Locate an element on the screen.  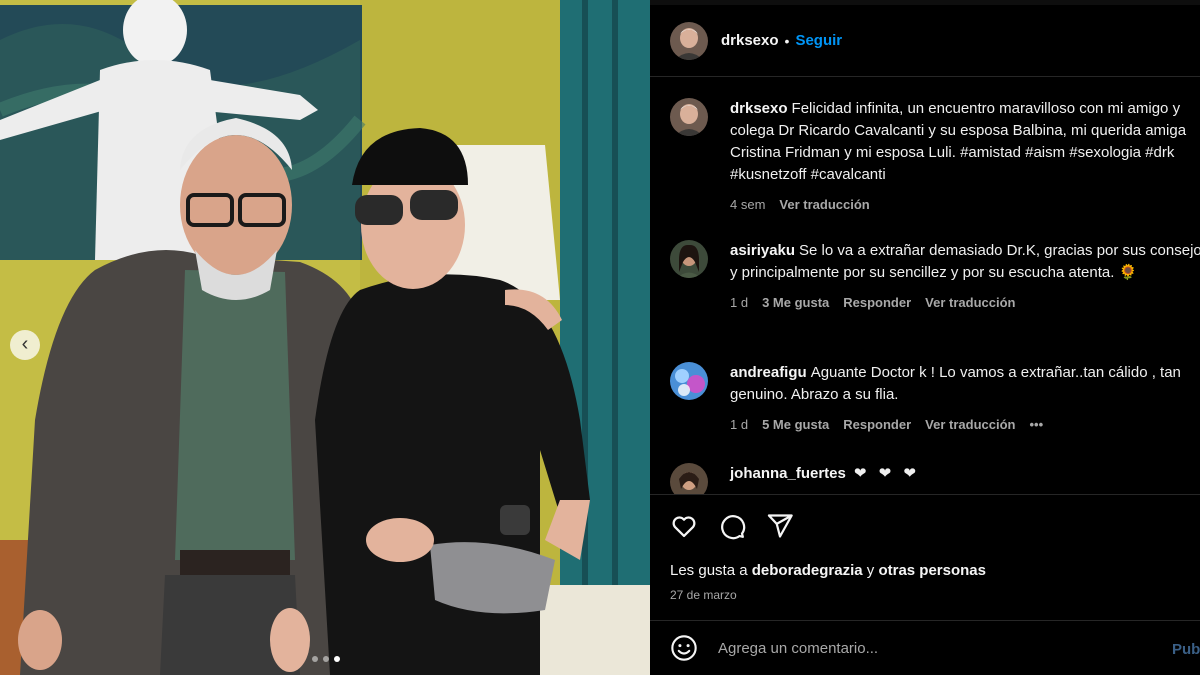
comment-meta: 1 d 3 Me gusta Responder Ver traducción is located at coordinates (965, 303).